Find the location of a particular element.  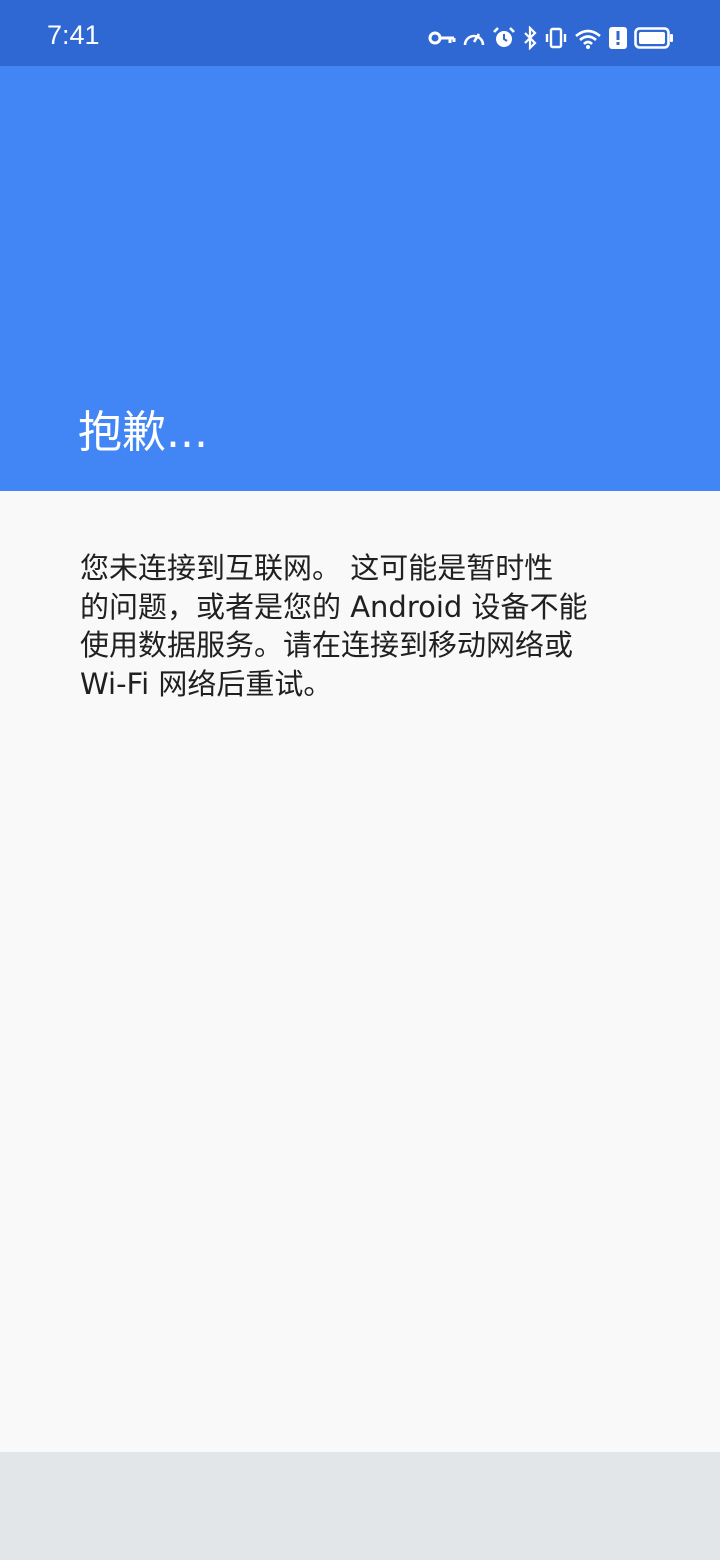

alert-icon is located at coordinates (618, 40).